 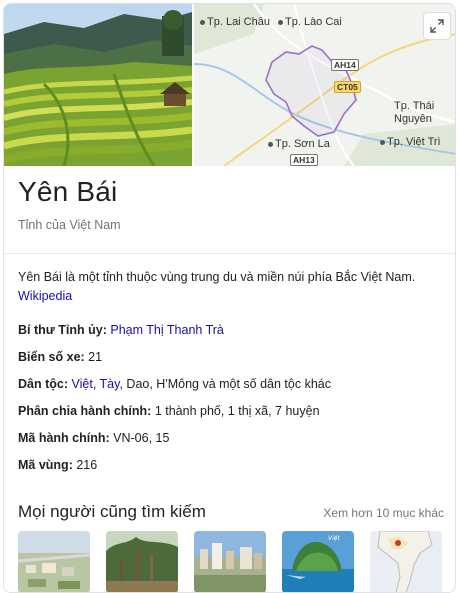 I want to click on fact-party-secretary: Bí thư Tỉnh ủy: Phạm Thị Thanh Trà, so click(x=233, y=335).